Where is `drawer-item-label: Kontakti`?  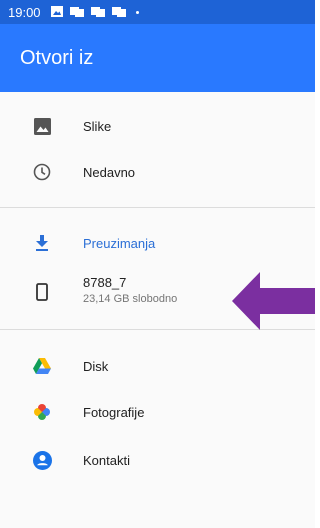 drawer-item-label: Kontakti is located at coordinates (106, 460).